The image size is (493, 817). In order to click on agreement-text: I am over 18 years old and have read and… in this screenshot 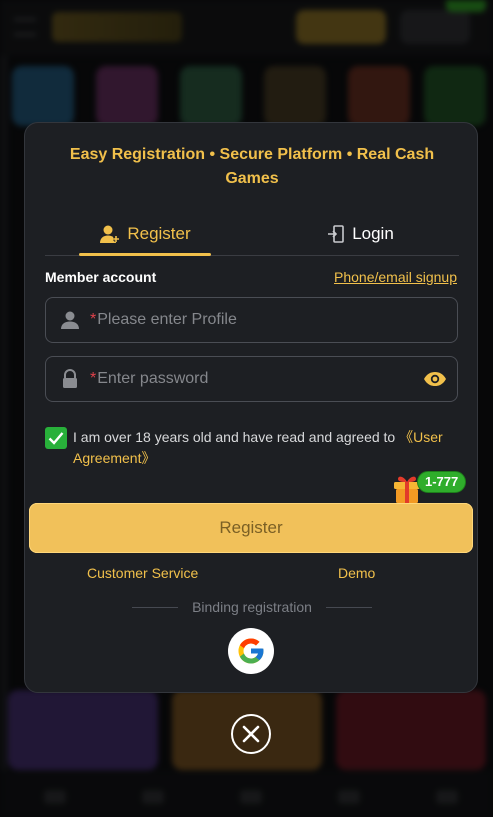, I will do `click(266, 448)`.